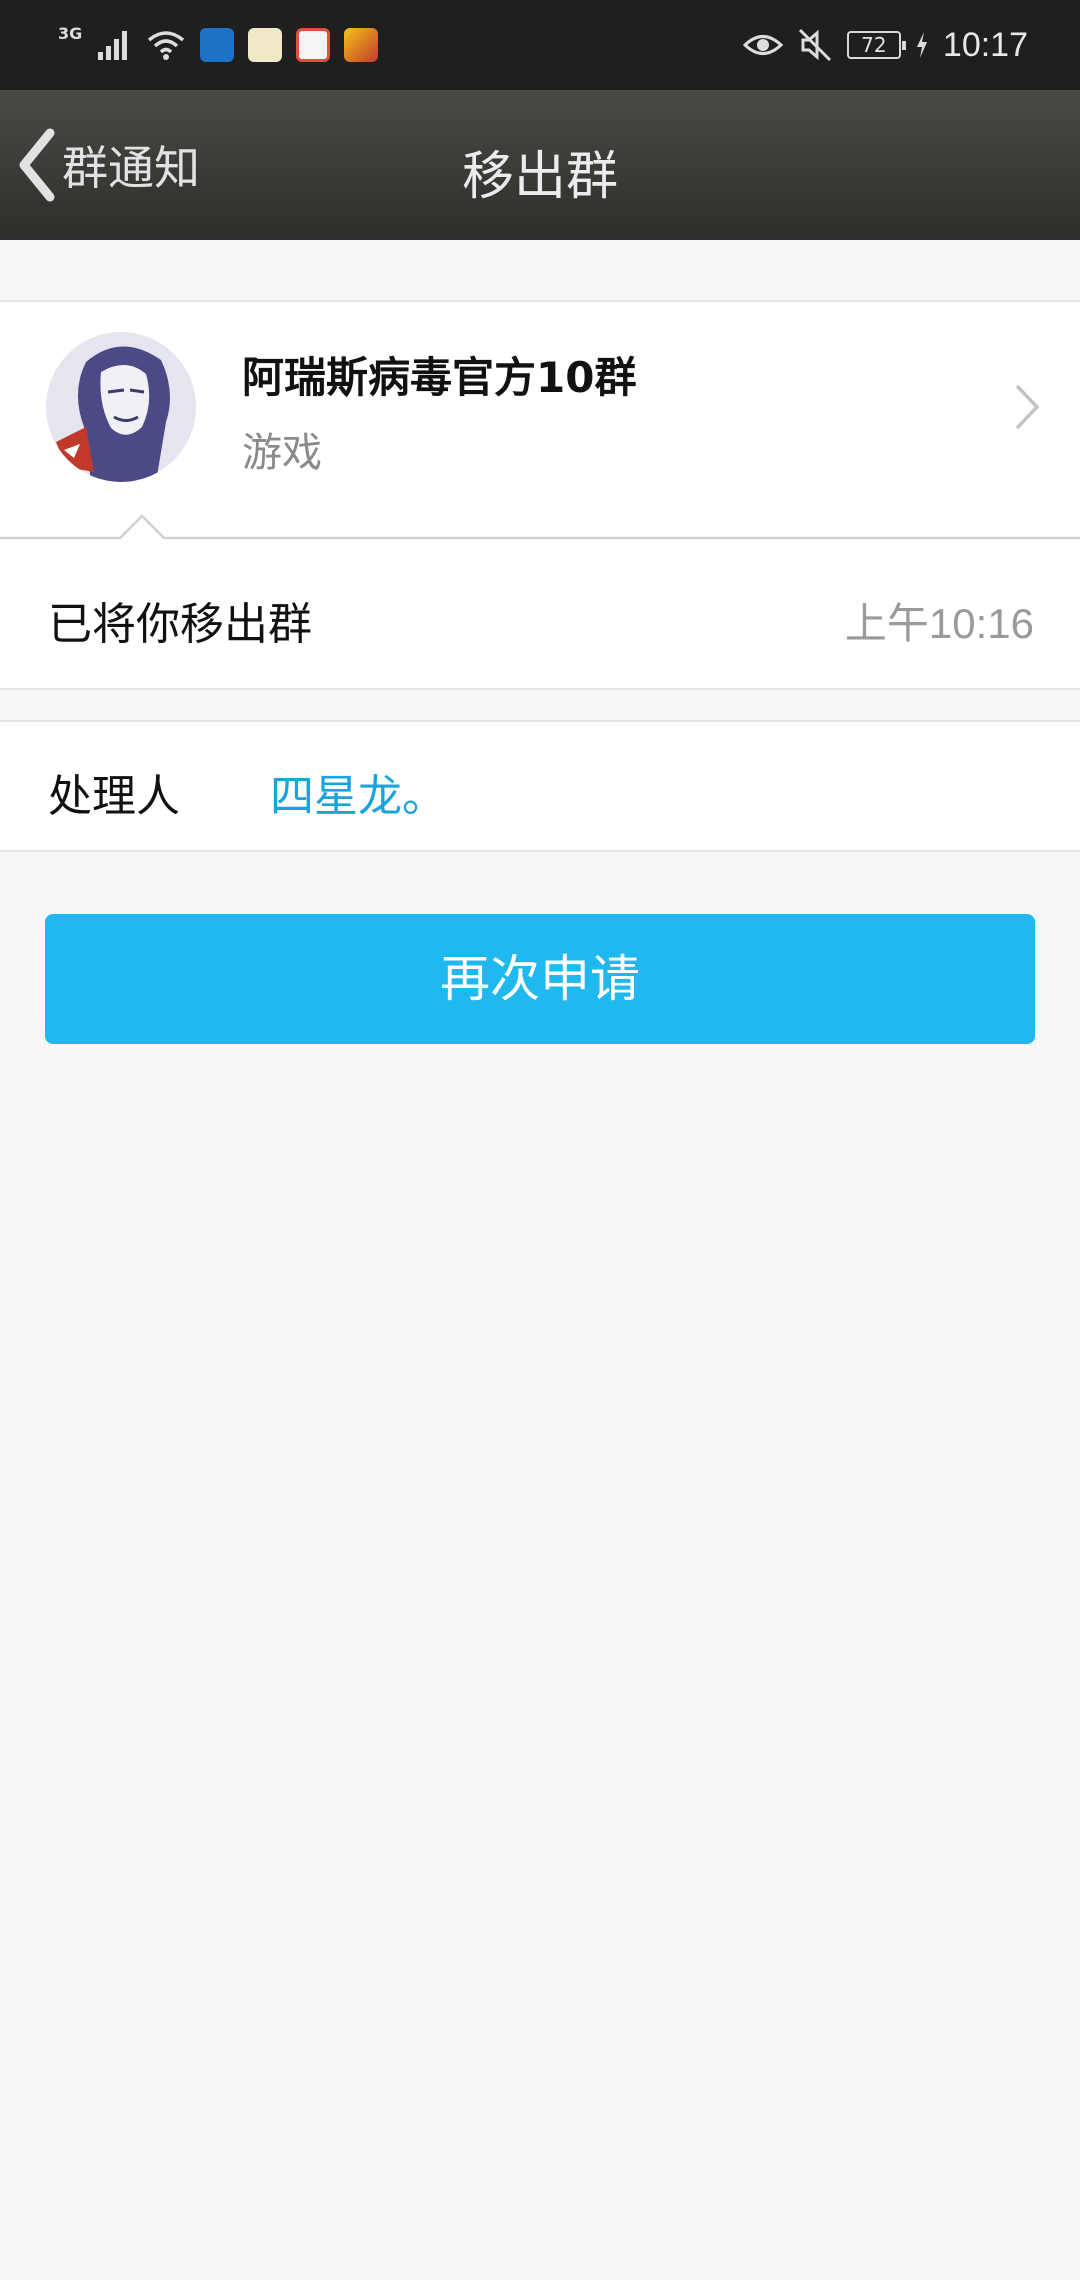 The image size is (1080, 2280). I want to click on shield-app-icon, so click(217, 45).